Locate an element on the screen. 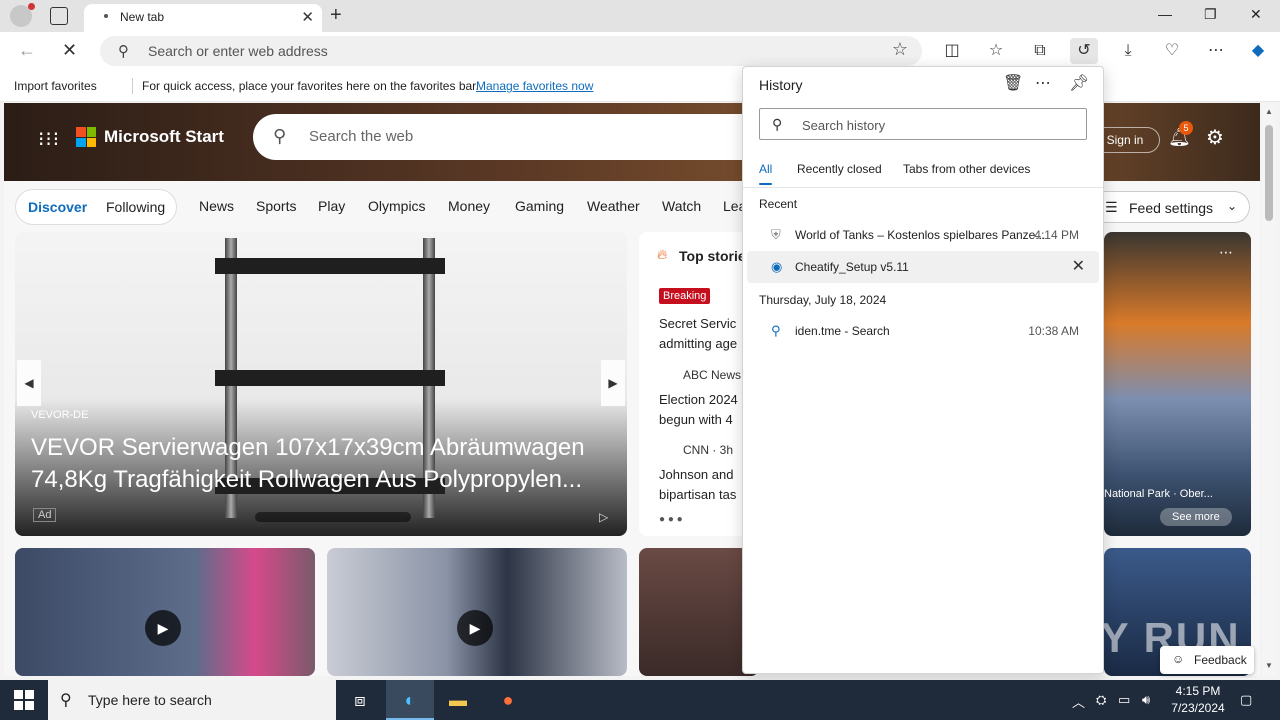  tab-following: Following is located at coordinates (135, 207).